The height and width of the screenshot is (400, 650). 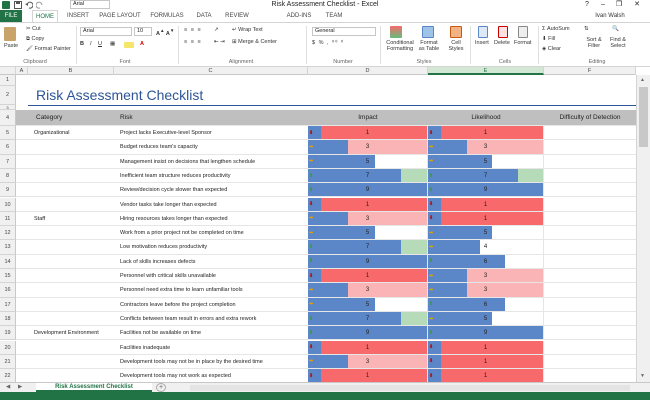 What do you see at coordinates (8, 133) in the screenshot?
I see `row-header: 5` at bounding box center [8, 133].